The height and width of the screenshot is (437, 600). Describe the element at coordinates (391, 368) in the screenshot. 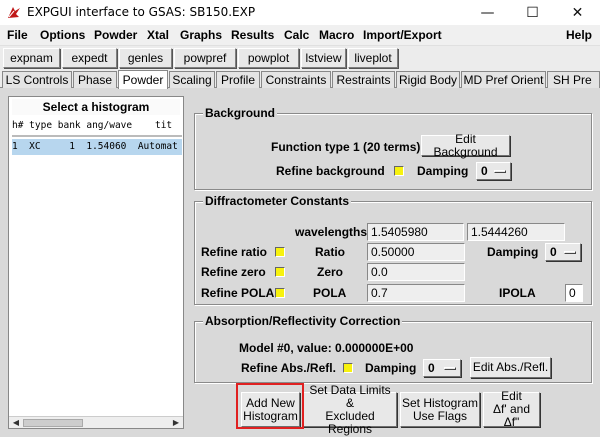

I see `absorption-damping-label: Damping` at that location.